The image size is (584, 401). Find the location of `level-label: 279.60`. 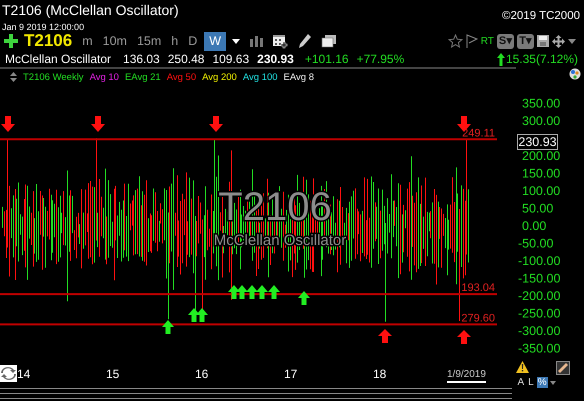

level-label: 279.60 is located at coordinates (478, 318).